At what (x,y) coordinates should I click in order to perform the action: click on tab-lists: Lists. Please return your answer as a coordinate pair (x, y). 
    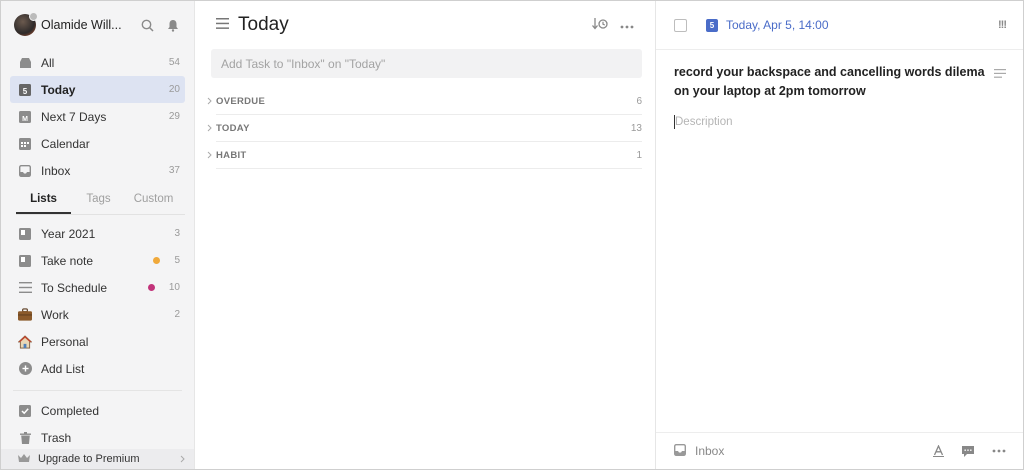
    Looking at the image, I should click on (43, 202).